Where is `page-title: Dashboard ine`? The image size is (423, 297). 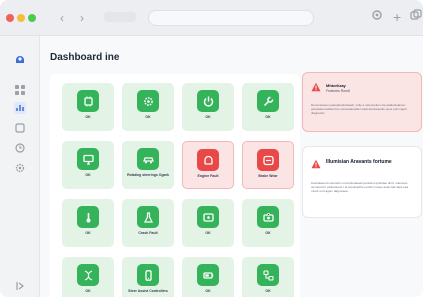
page-title: Dashboard ine is located at coordinates (85, 57).